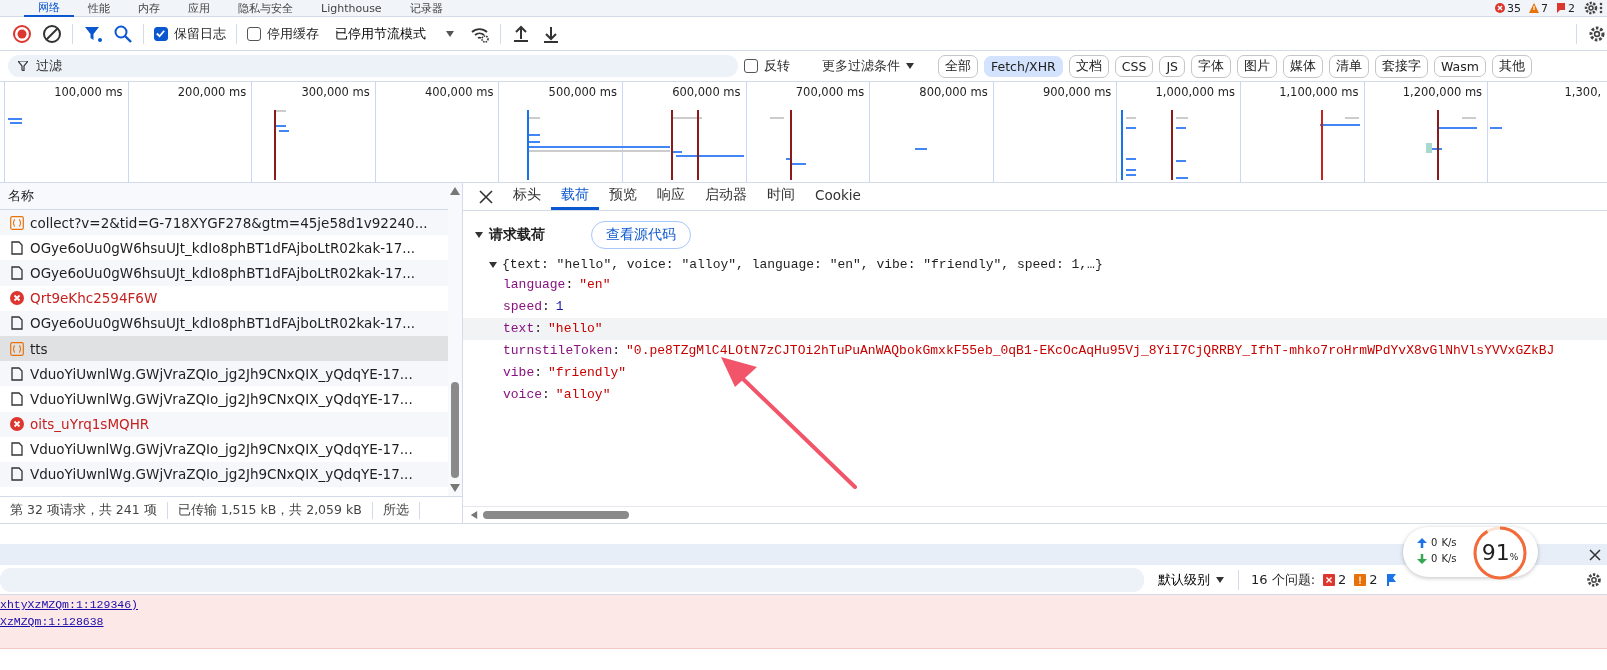  I want to click on type-filter-chip: 文档, so click(1088, 66).